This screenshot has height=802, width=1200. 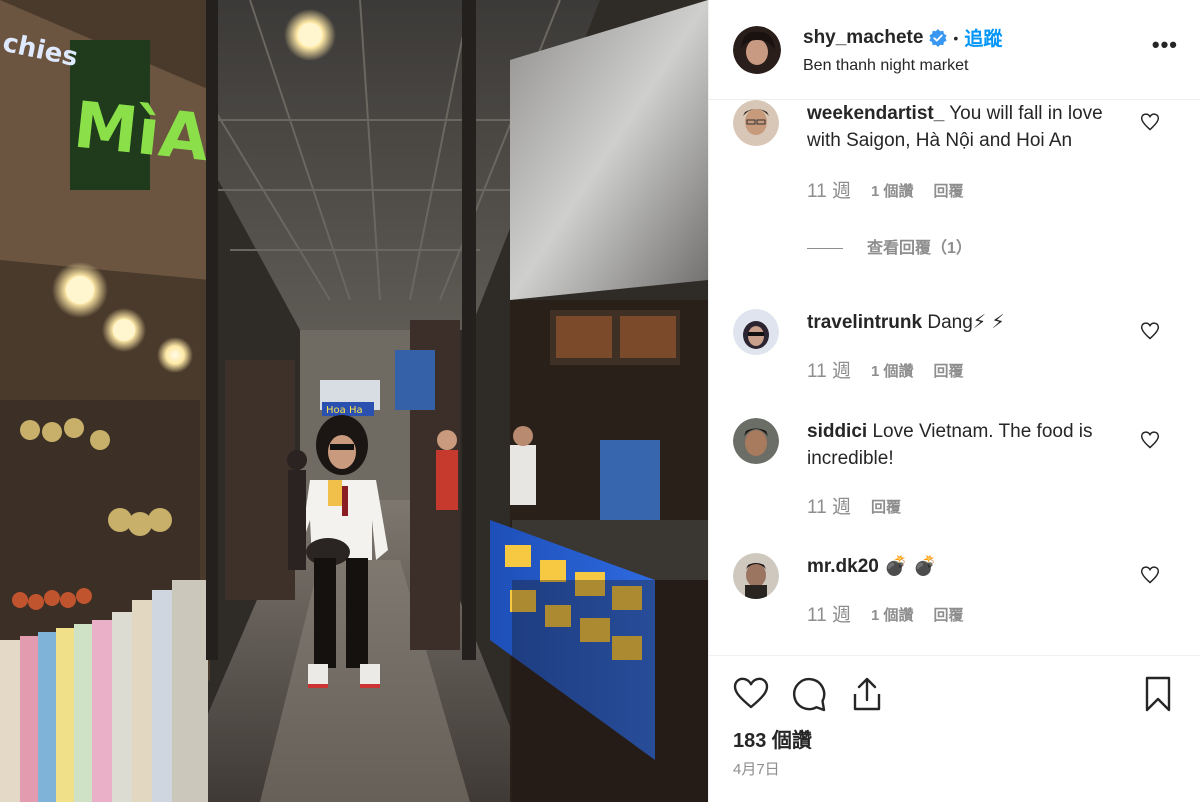 I want to click on comment-username: mr.dk20, so click(x=843, y=566).